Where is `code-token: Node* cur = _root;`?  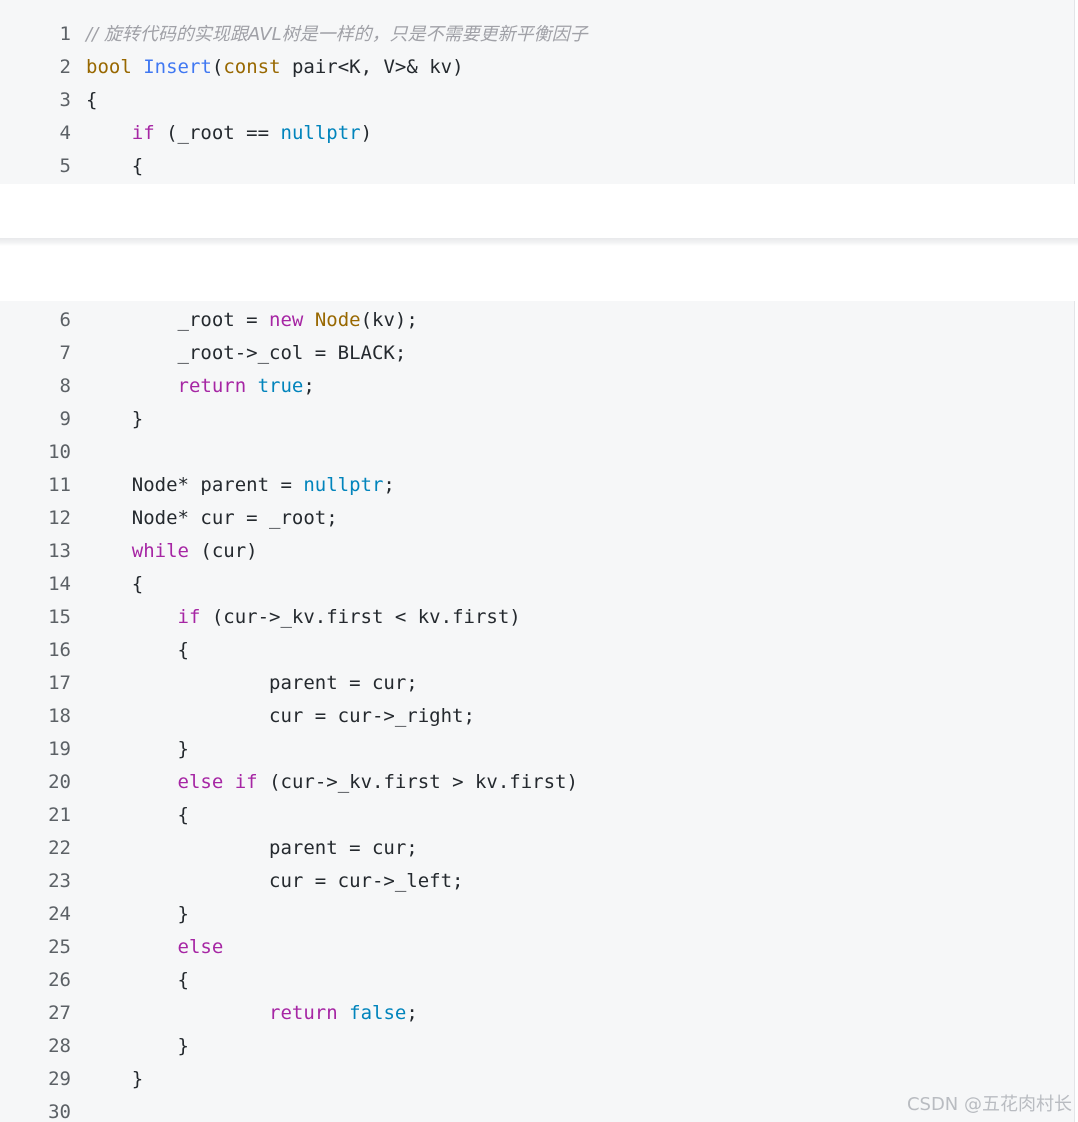 code-token: Node* cur = _root; is located at coordinates (212, 518).